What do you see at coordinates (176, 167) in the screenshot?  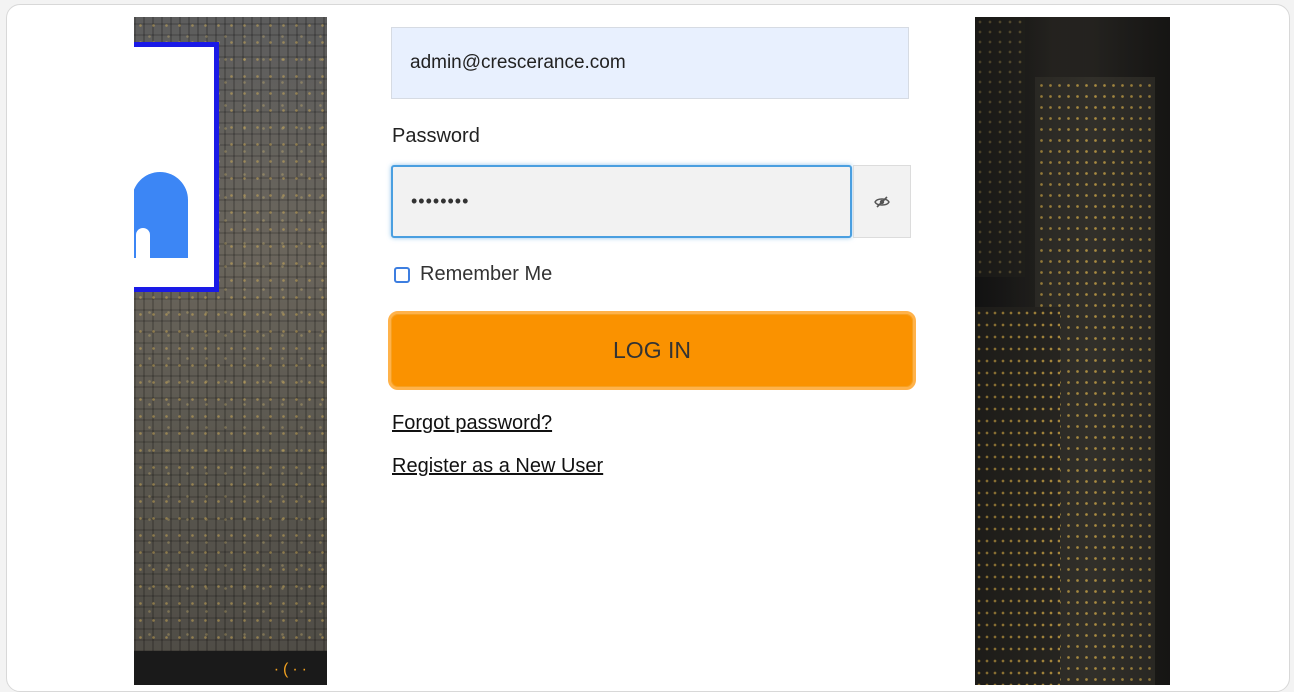 I see `brand-logo` at bounding box center [176, 167].